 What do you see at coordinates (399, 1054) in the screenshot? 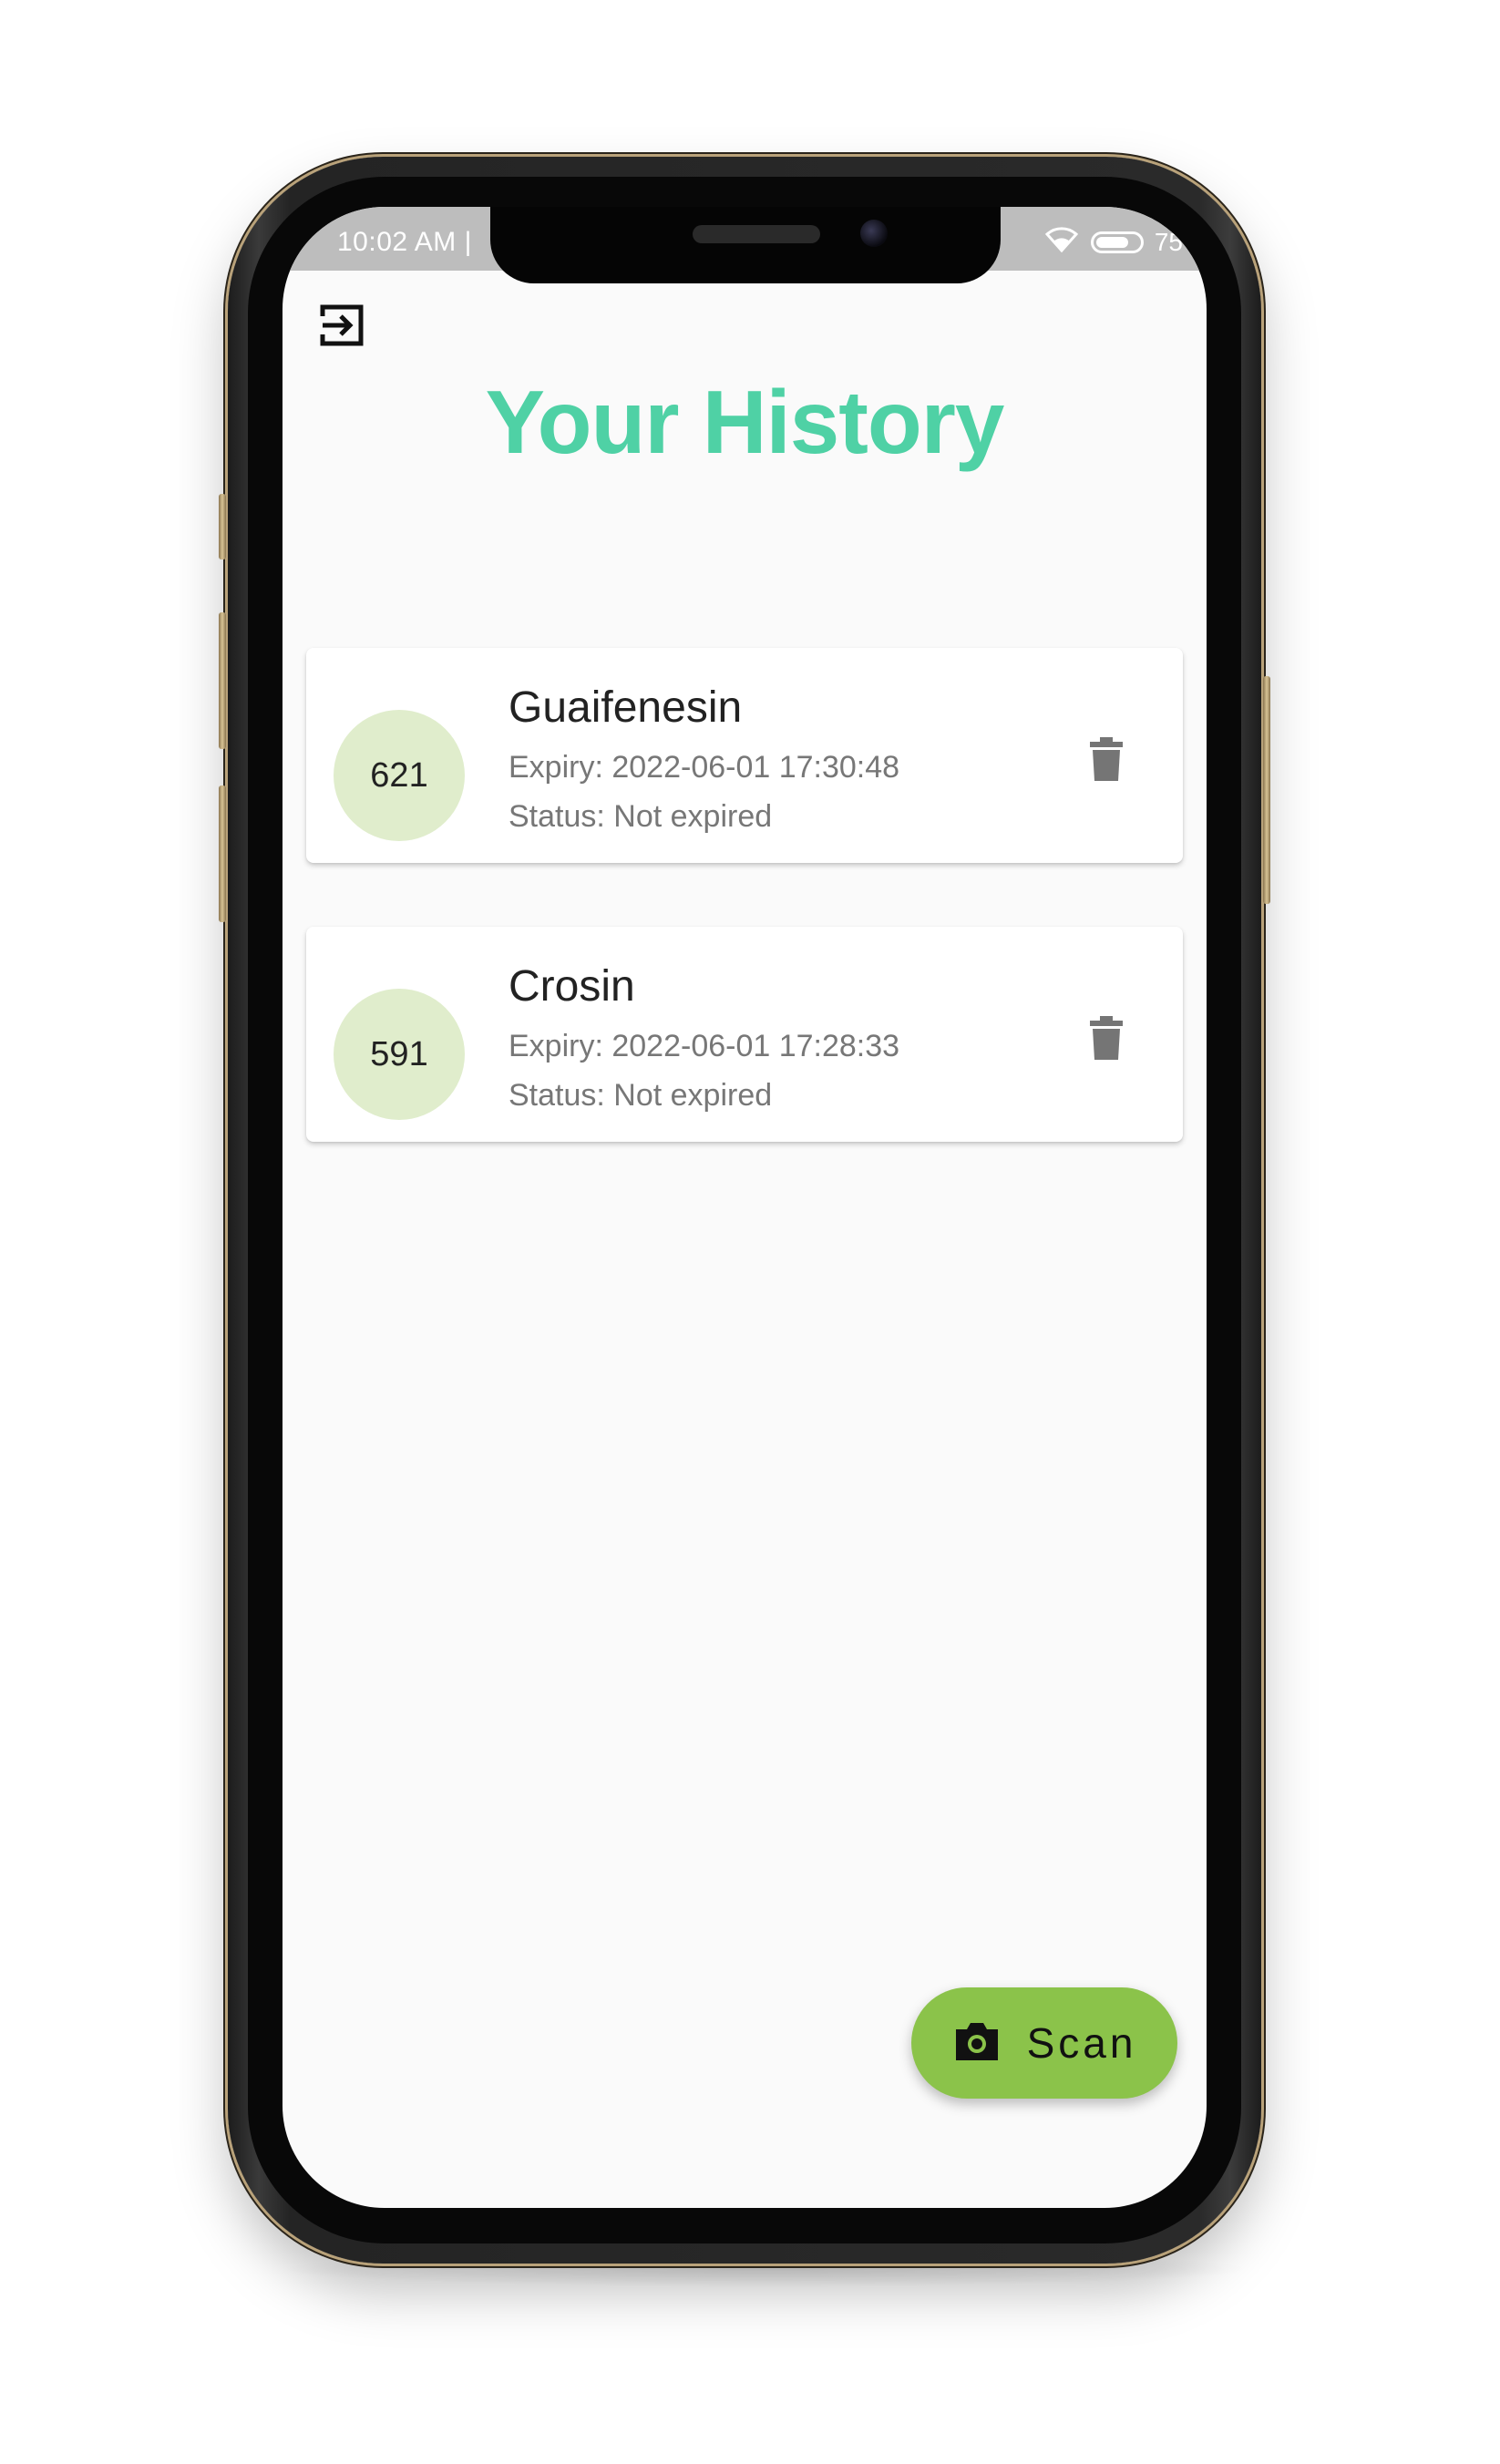
I see `score-avatar: 591` at bounding box center [399, 1054].